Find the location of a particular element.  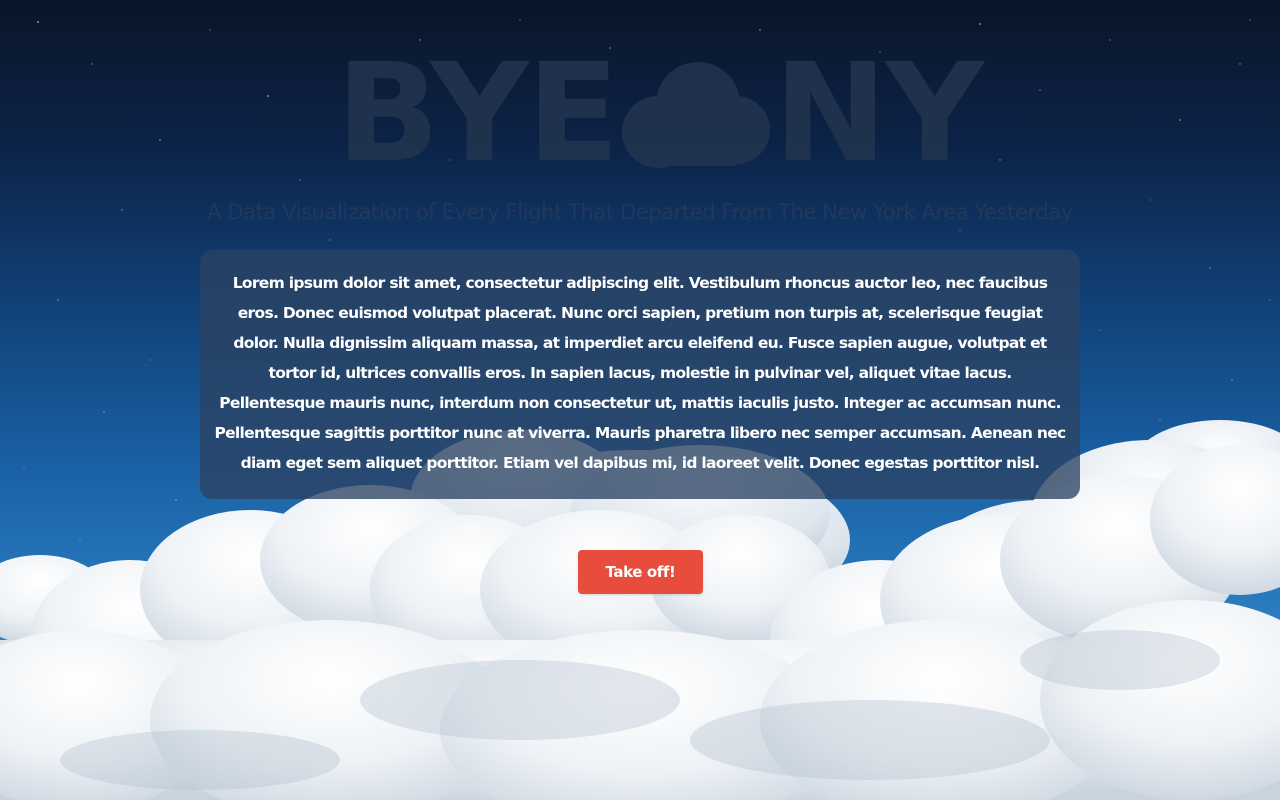

take-off-button: Take off! is located at coordinates (640, 572).